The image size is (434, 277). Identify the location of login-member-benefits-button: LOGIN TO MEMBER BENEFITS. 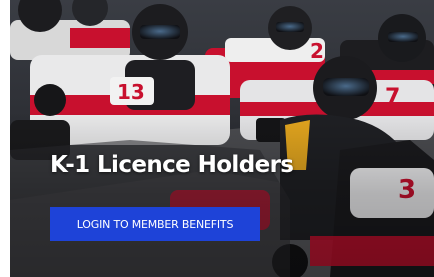
(155, 224).